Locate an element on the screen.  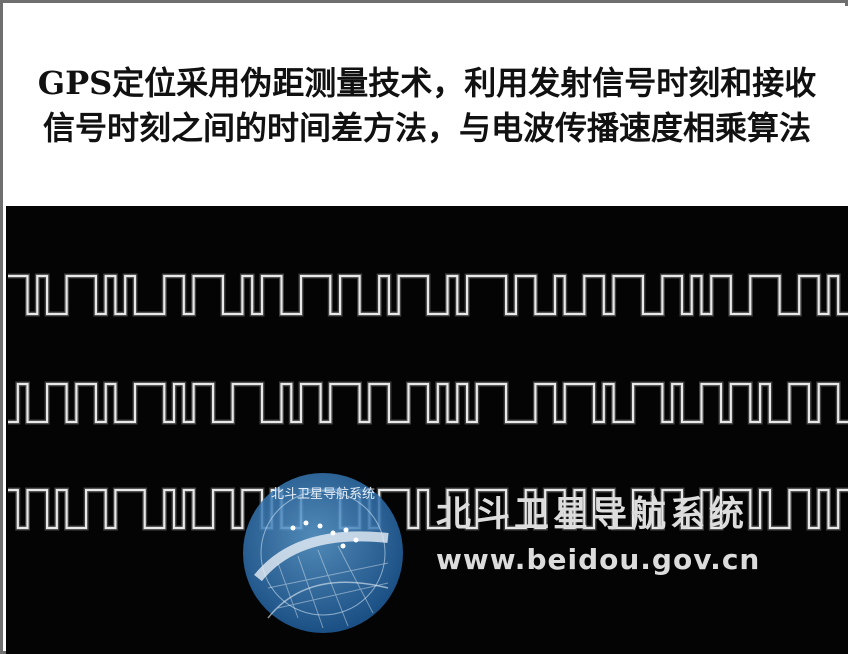
watermark-url: www.beidou.gov.cn is located at coordinates (598, 559).